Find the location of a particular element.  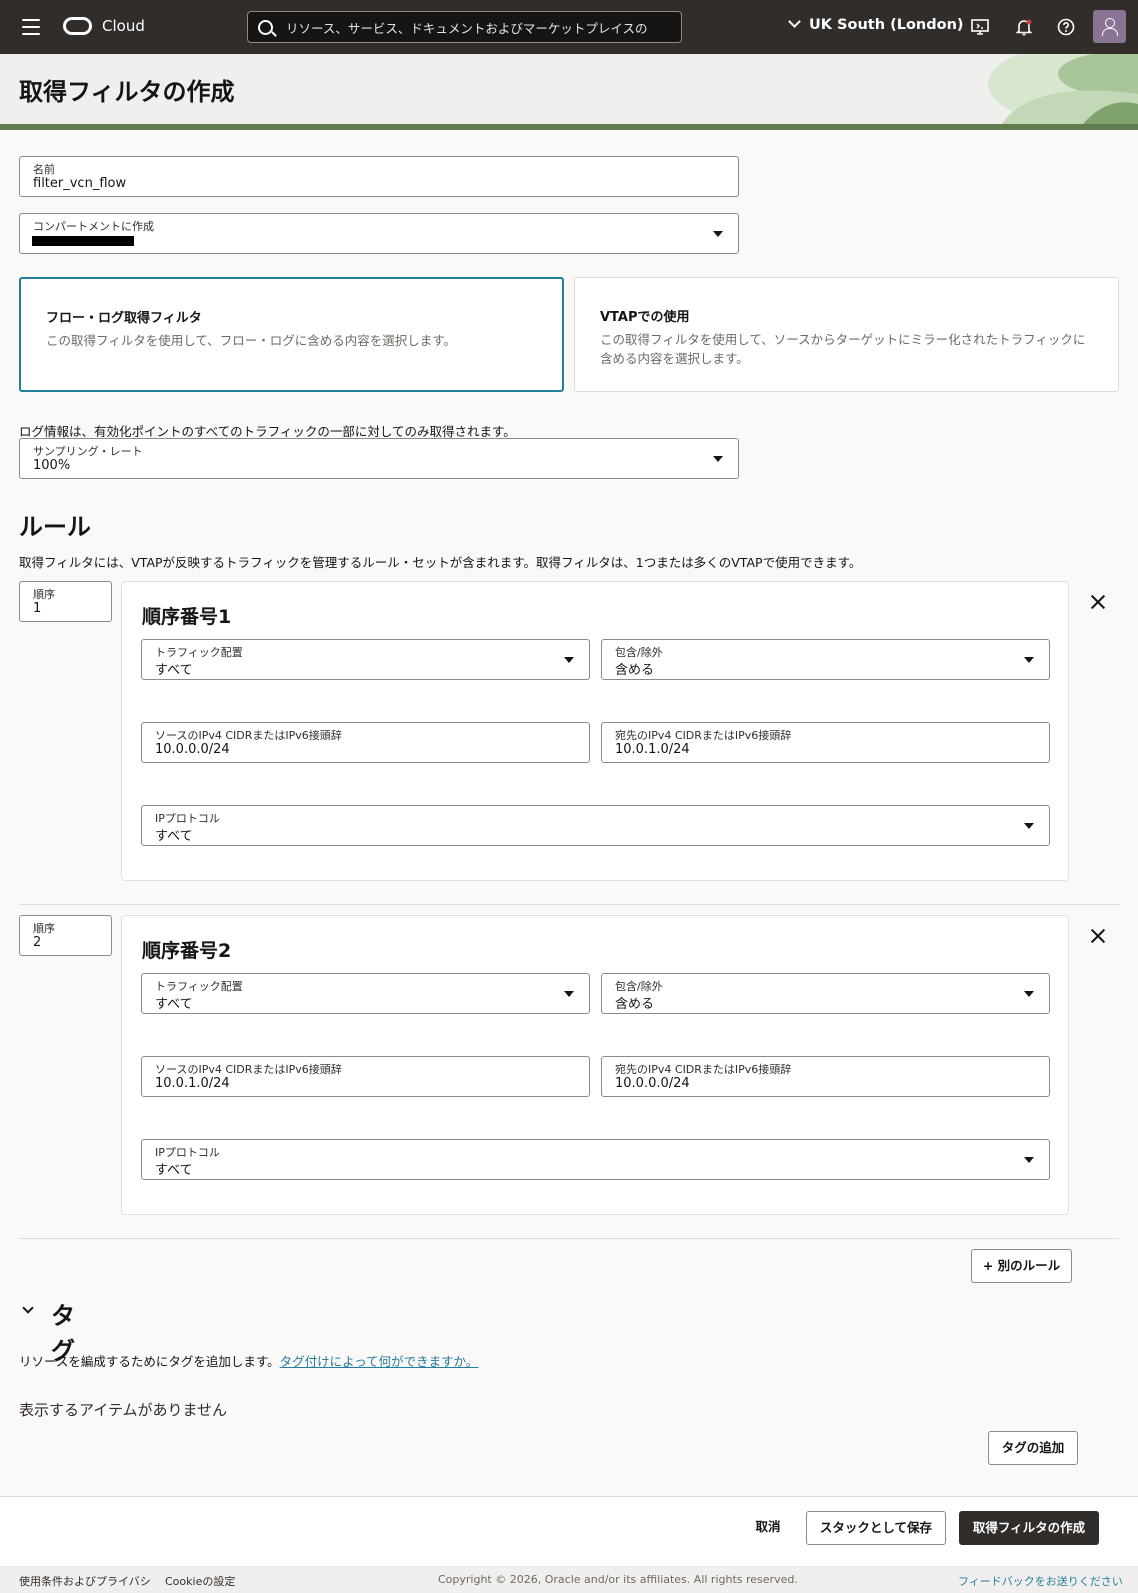

tags-description-line: リソースを編成するためにタグを追加します。タグ付けによって何ができますか。 is located at coordinates (248, 1360).